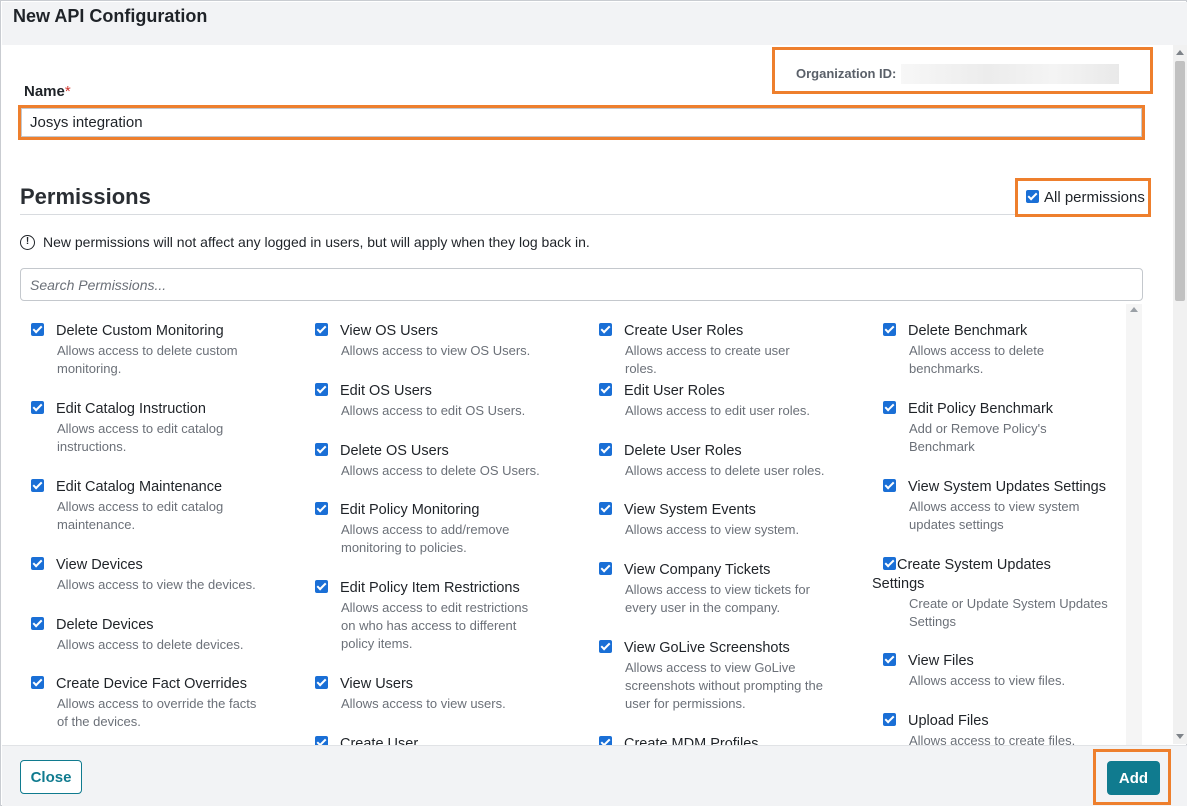 The height and width of the screenshot is (806, 1187). I want to click on permission-description: Allows access to view system., so click(712, 529).